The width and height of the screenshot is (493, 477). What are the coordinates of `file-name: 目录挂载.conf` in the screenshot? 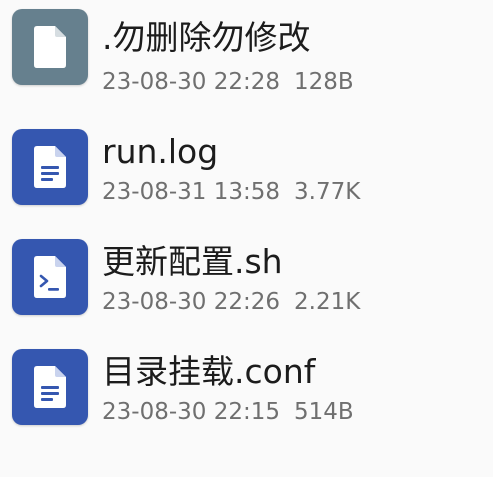 It's located at (209, 371).